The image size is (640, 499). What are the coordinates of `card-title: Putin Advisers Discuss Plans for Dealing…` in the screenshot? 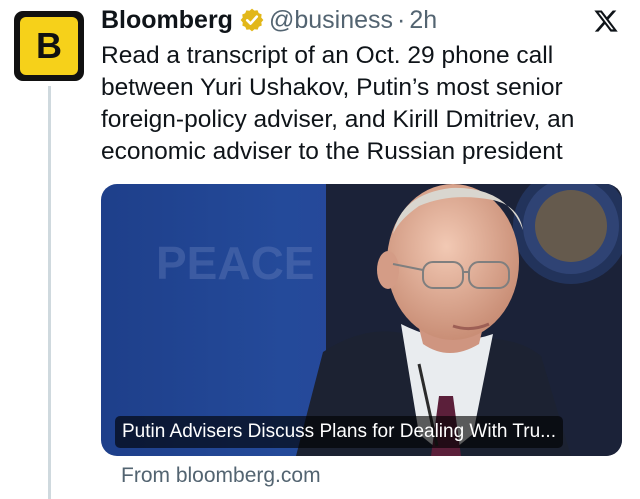 It's located at (339, 432).